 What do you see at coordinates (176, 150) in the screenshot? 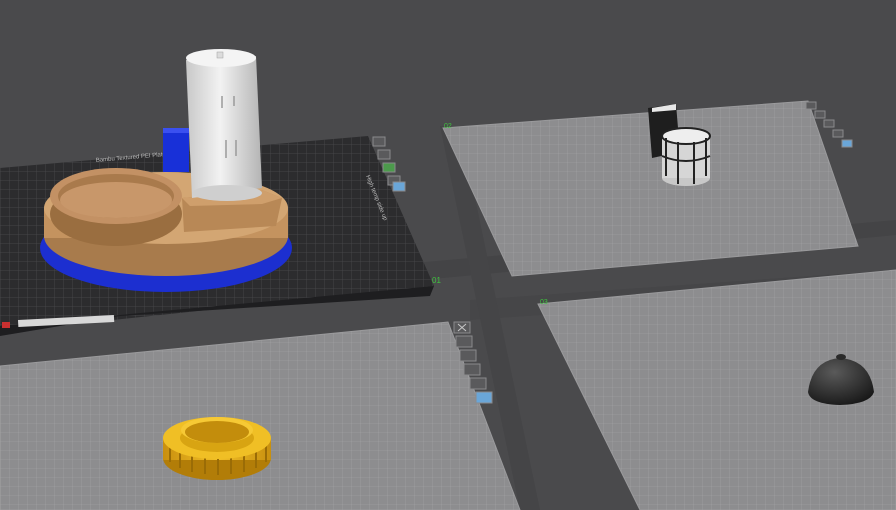
I see `blue-block-object` at bounding box center [176, 150].